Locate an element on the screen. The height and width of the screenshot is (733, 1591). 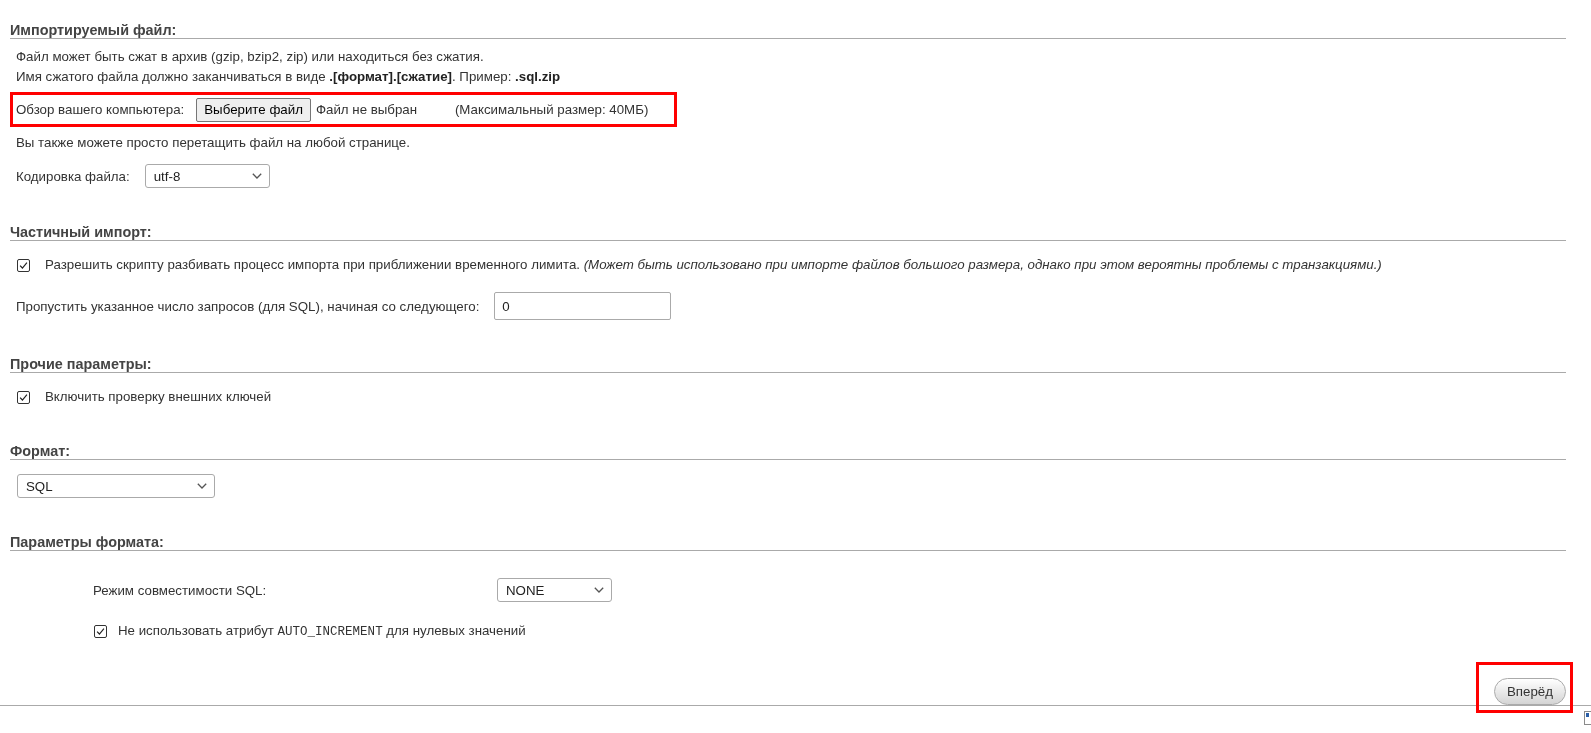
checkbox-label: Включить проверку внешних ключей is located at coordinates (158, 397).